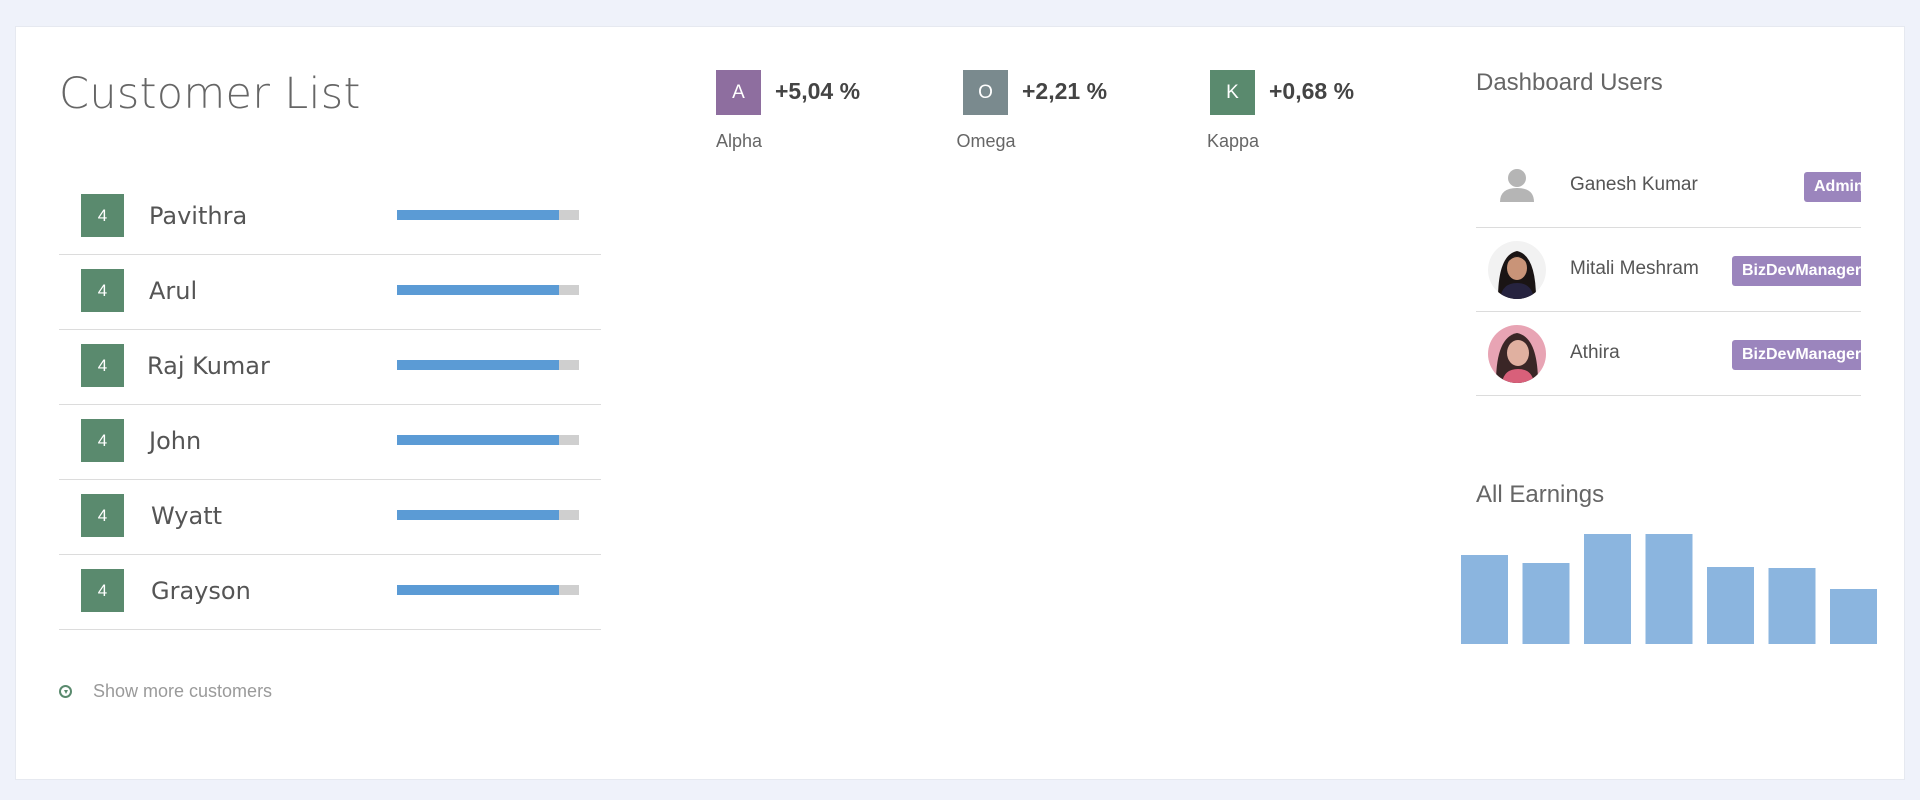 The width and height of the screenshot is (1920, 800). What do you see at coordinates (330, 292) in the screenshot?
I see `customer-row: 4 Arul` at bounding box center [330, 292].